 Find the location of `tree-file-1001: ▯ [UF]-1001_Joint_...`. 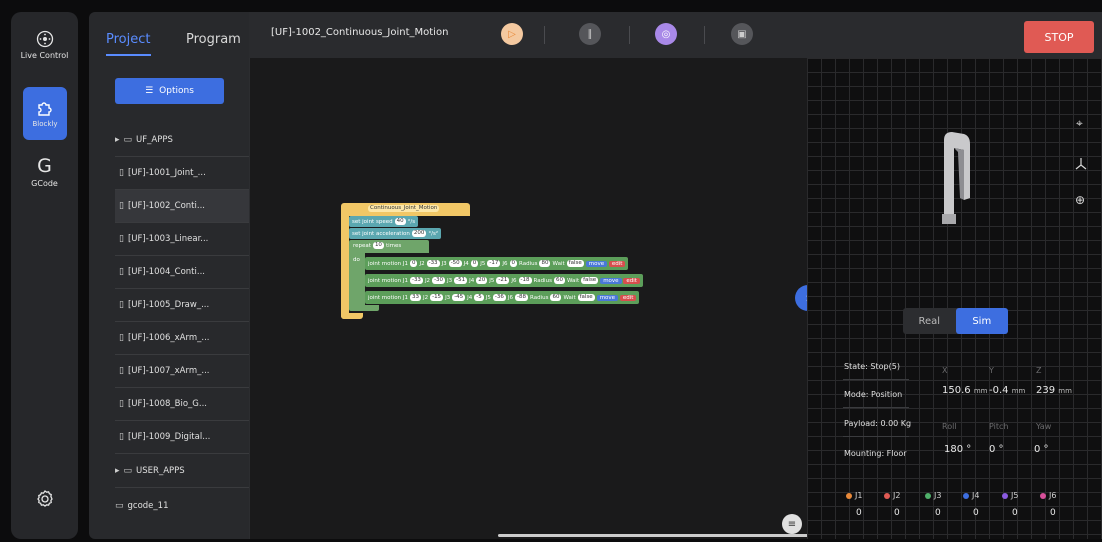

tree-file-1001: ▯ [UF]-1001_Joint_... is located at coordinates (182, 173).